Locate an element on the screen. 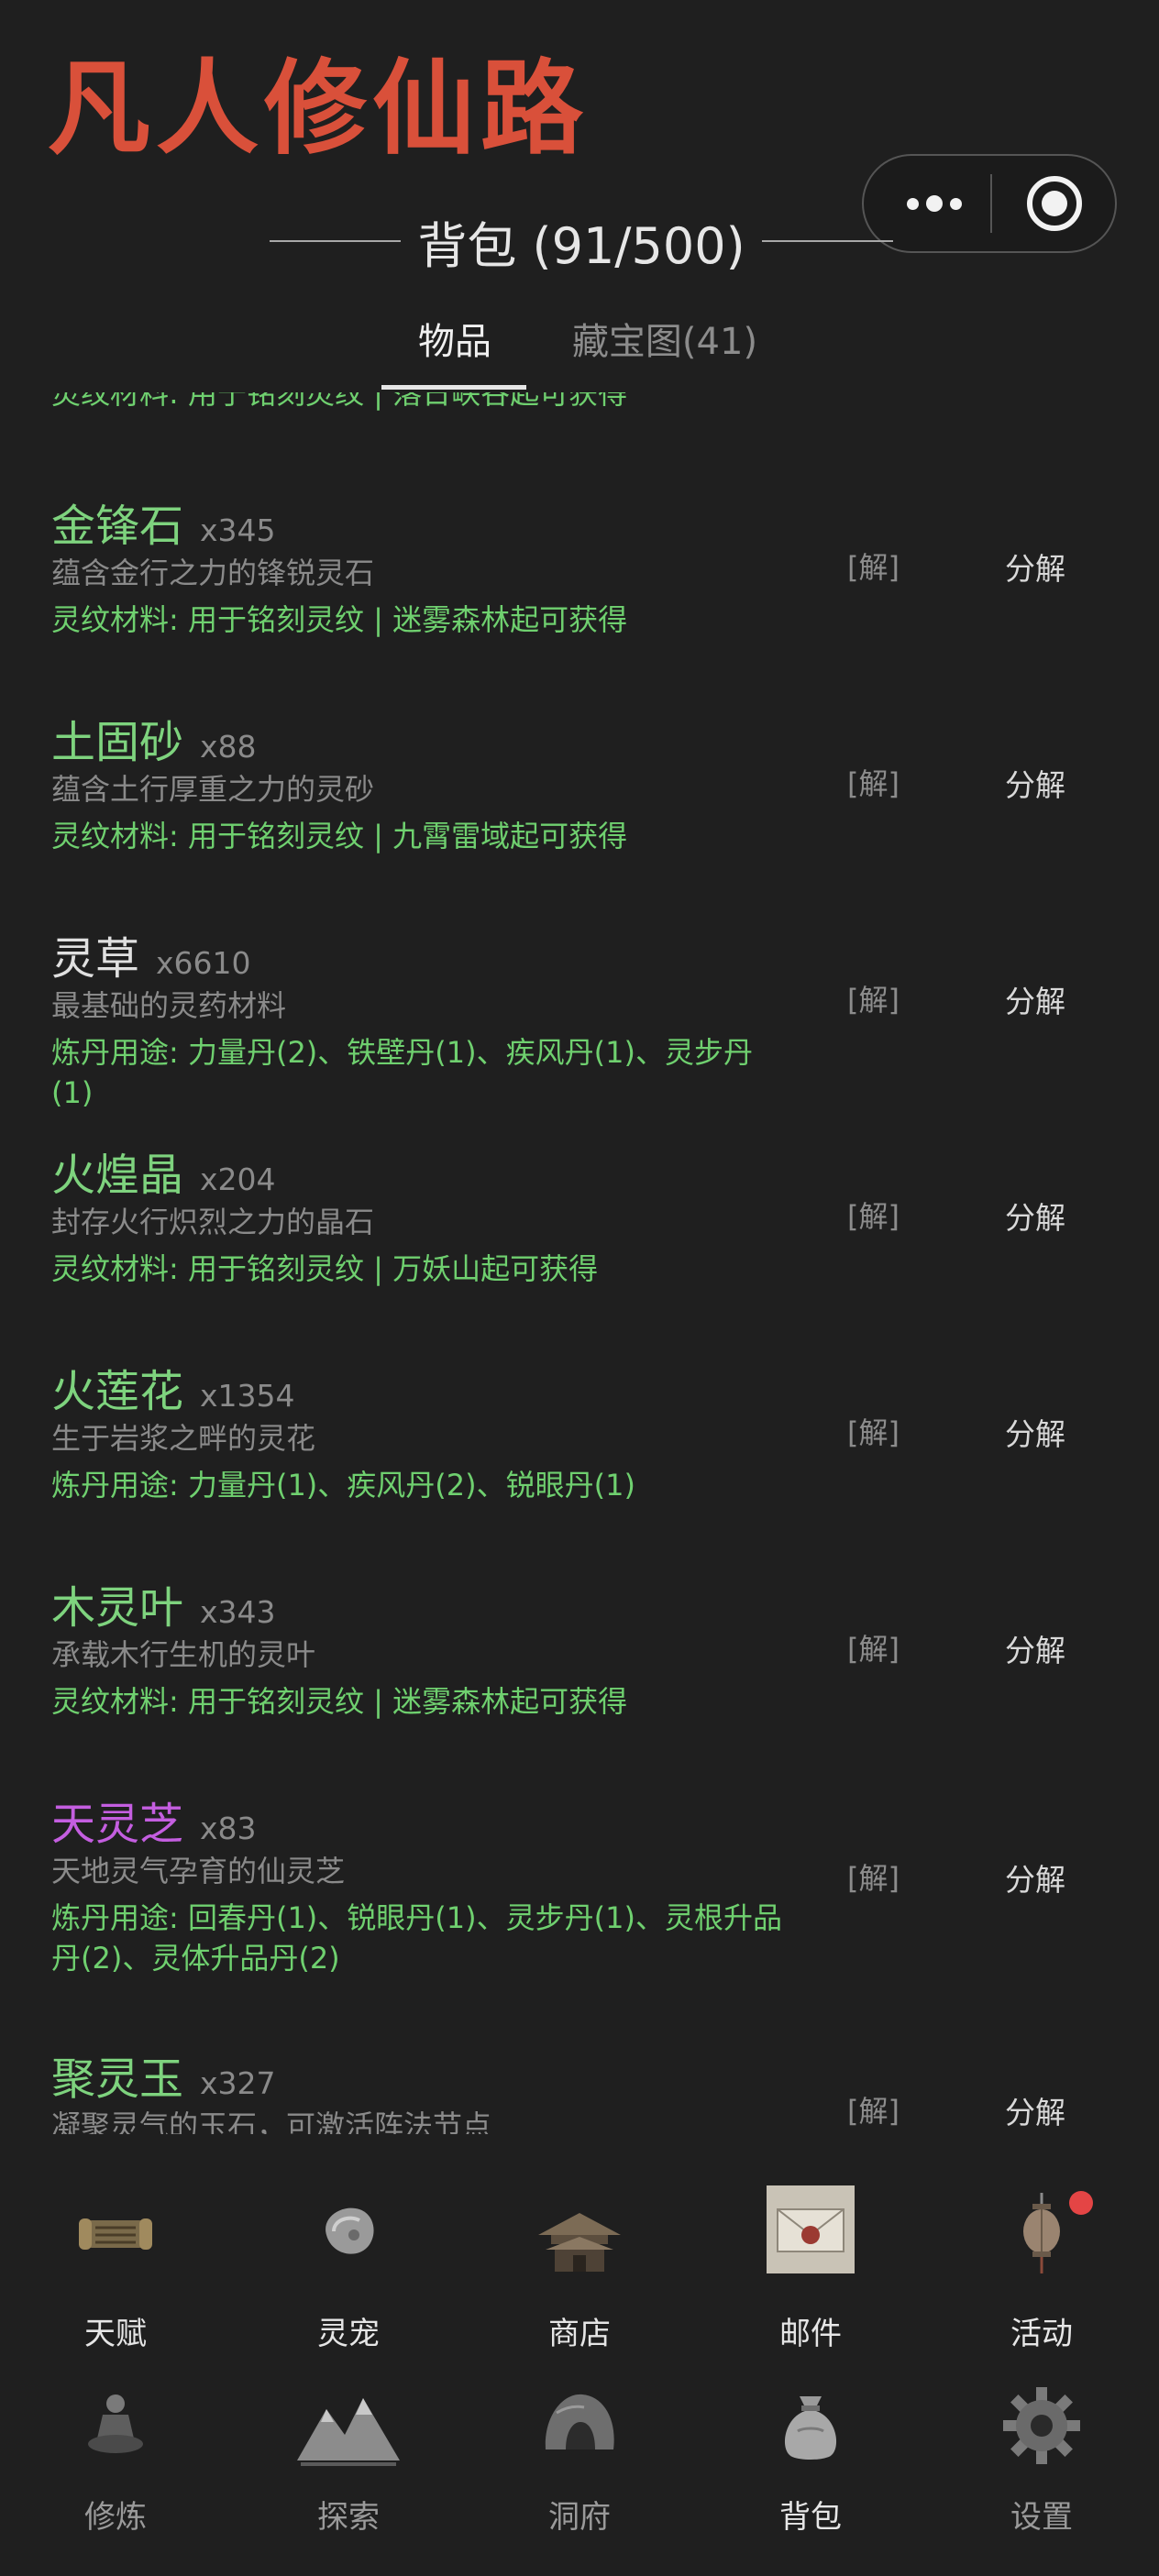 Image resolution: width=1159 pixels, height=2576 pixels. partial-item-use: 灵纹材料: 用于铭刻灵纹 | 落日峡谷起可获得 is located at coordinates (339, 402).